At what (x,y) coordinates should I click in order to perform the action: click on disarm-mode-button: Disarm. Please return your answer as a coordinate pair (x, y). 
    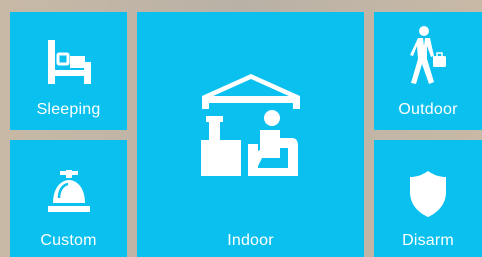
    Looking at the image, I should click on (428, 198).